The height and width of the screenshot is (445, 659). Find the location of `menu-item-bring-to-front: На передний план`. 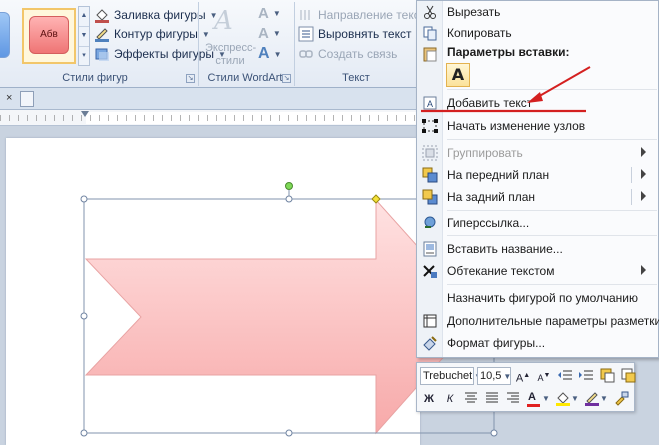

menu-item-bring-to-front: На передний план is located at coordinates (537, 175).